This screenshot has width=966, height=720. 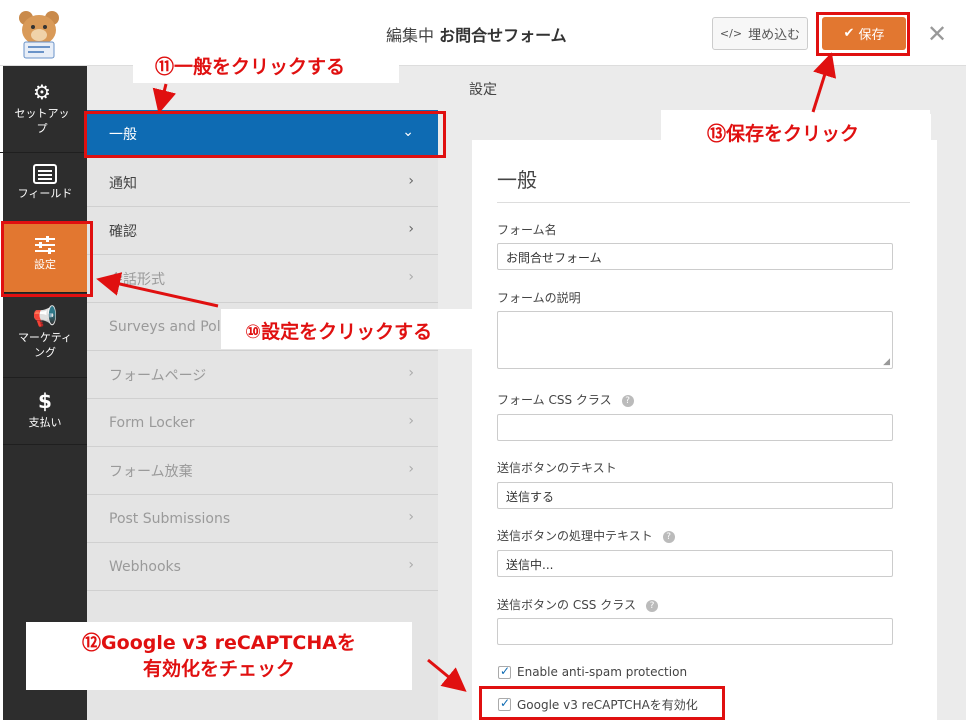 I want to click on section-item-notifications: 通知 ›, so click(x=262, y=183).